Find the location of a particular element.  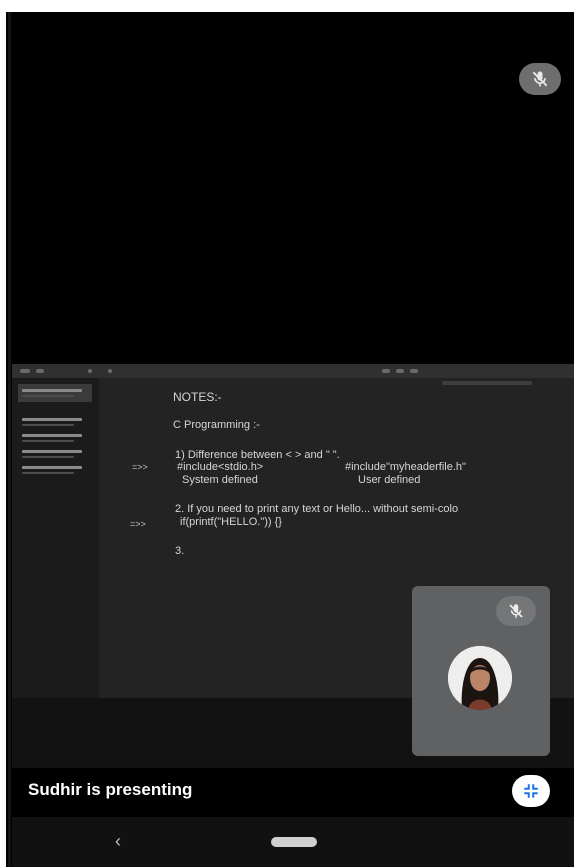

home-pill-icon is located at coordinates (294, 842).